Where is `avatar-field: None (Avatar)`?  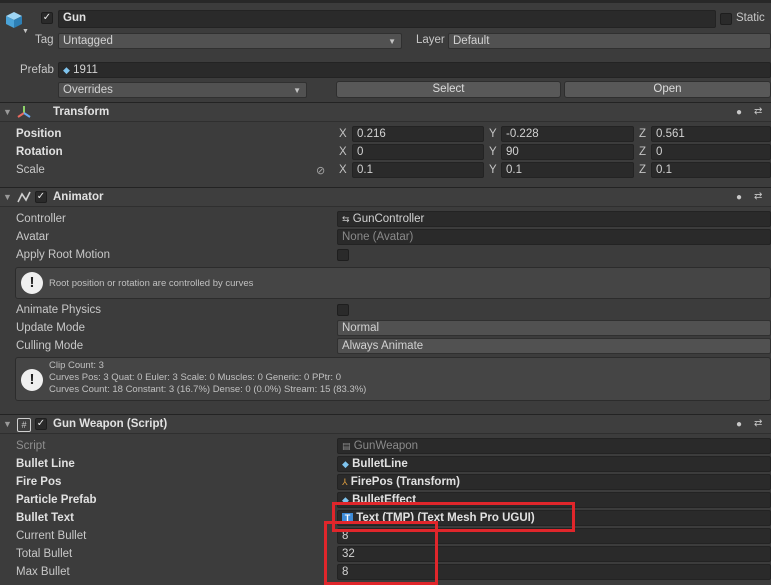
avatar-field: None (Avatar) is located at coordinates (554, 237).